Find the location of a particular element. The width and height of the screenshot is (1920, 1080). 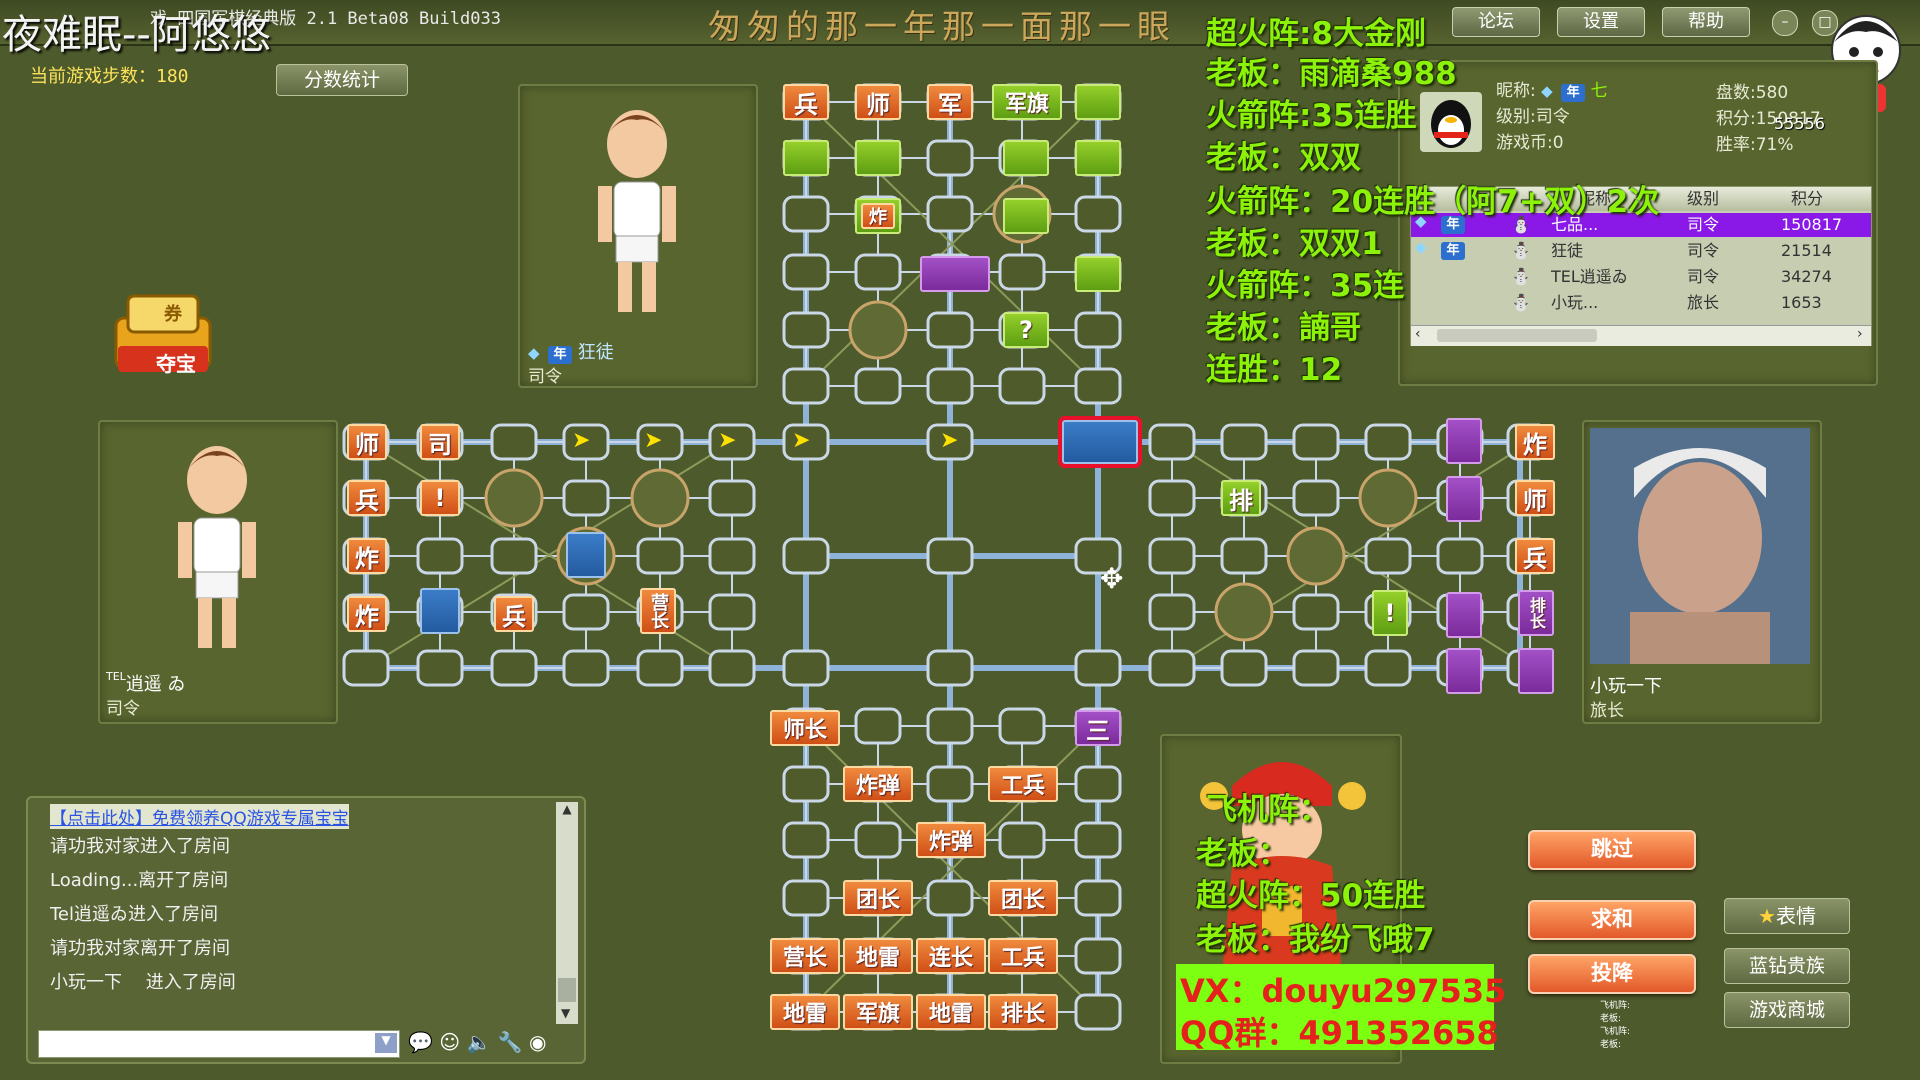

scroll-down-icon: ▼ is located at coordinates (565, 1013).